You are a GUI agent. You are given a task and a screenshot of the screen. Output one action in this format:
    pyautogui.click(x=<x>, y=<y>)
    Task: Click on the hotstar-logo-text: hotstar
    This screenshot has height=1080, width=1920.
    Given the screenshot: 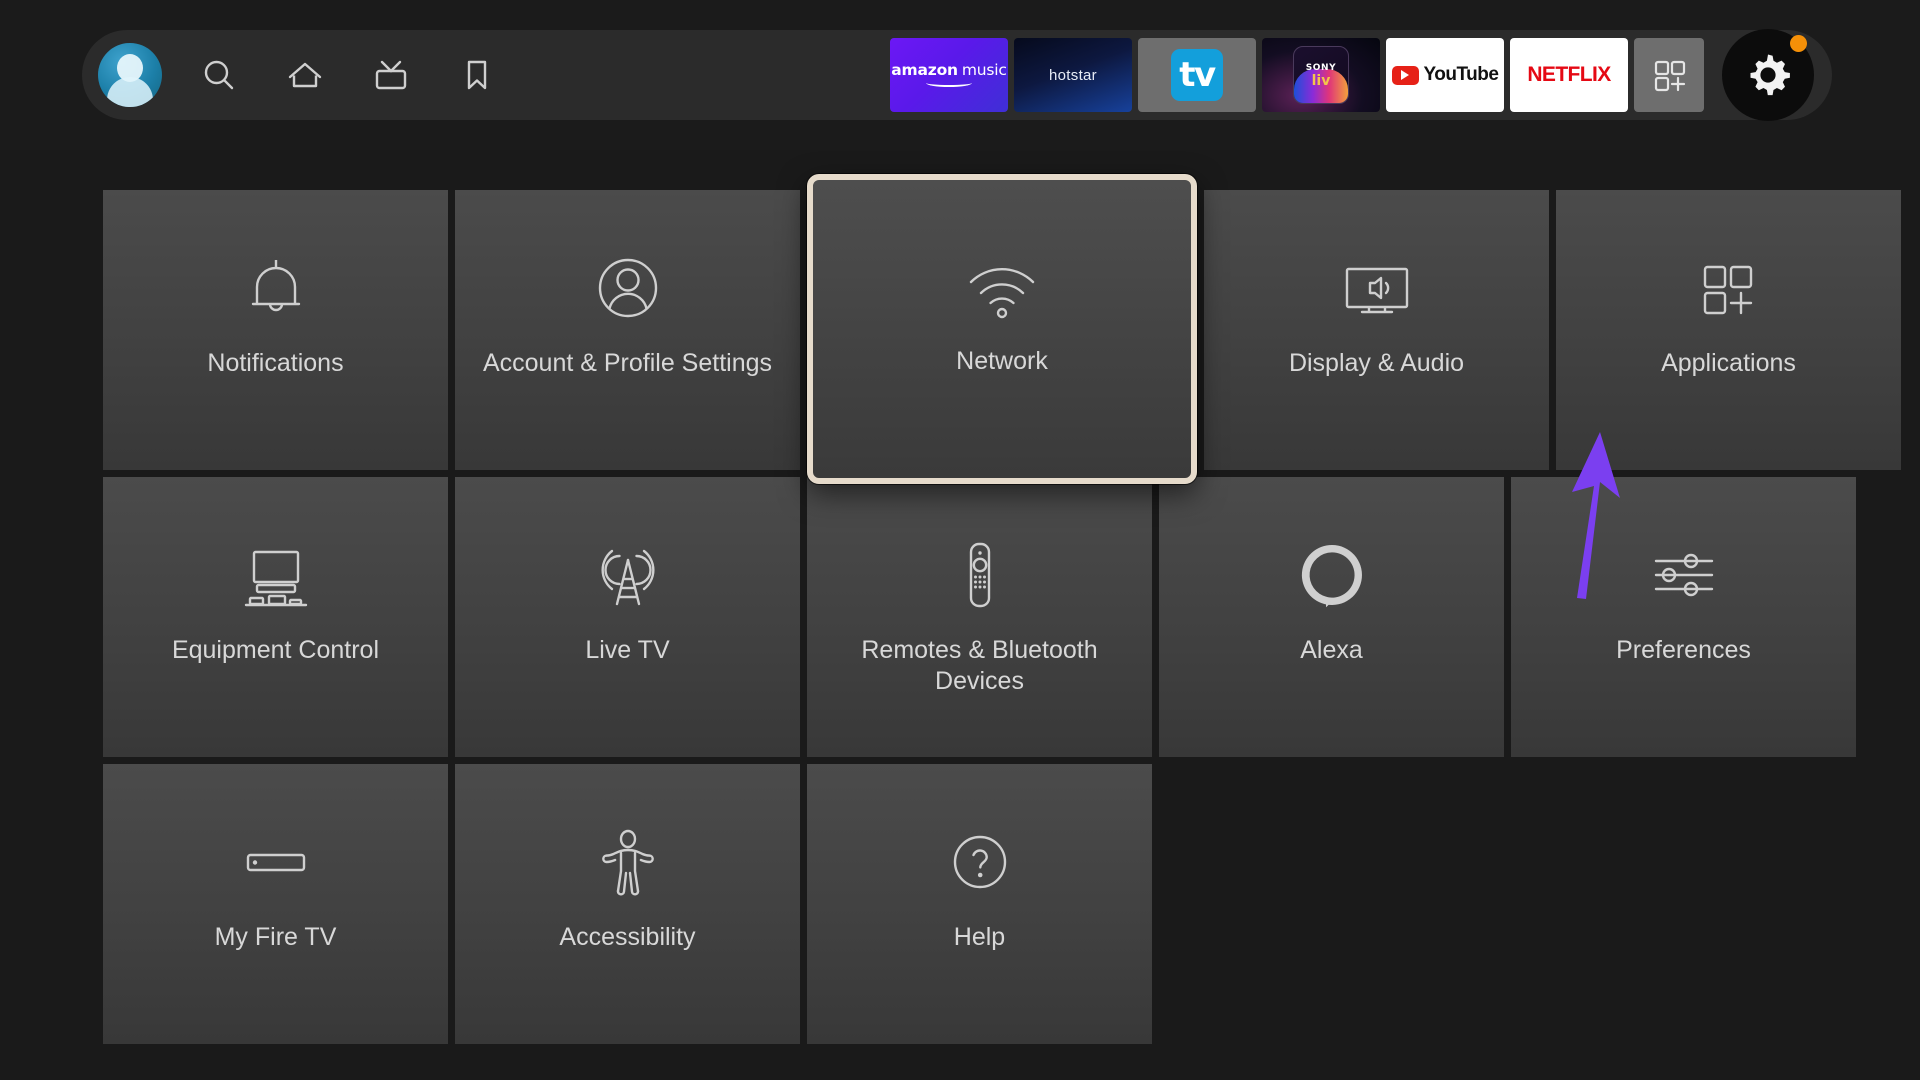 What is the action you would take?
    pyautogui.click(x=1073, y=75)
    